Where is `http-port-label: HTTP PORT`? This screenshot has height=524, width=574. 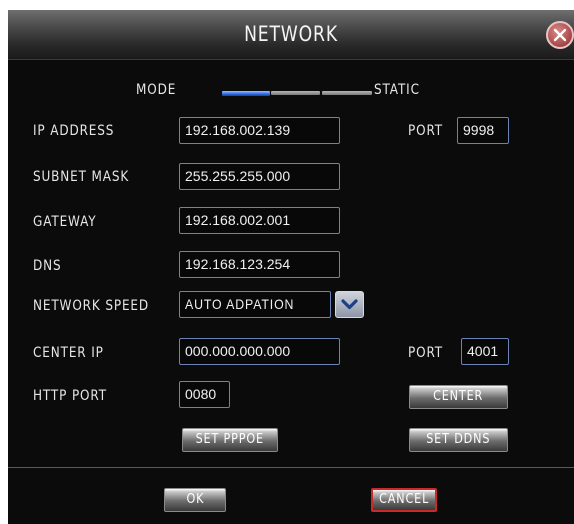 http-port-label: HTTP PORT is located at coordinates (70, 396).